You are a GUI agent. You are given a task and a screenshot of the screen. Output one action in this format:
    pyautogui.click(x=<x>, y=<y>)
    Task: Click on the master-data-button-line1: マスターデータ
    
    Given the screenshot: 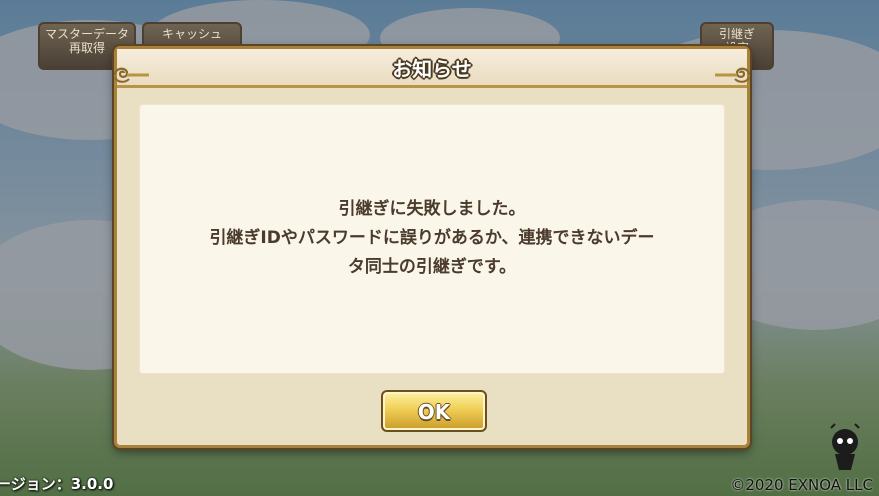 What is the action you would take?
    pyautogui.click(x=86, y=34)
    